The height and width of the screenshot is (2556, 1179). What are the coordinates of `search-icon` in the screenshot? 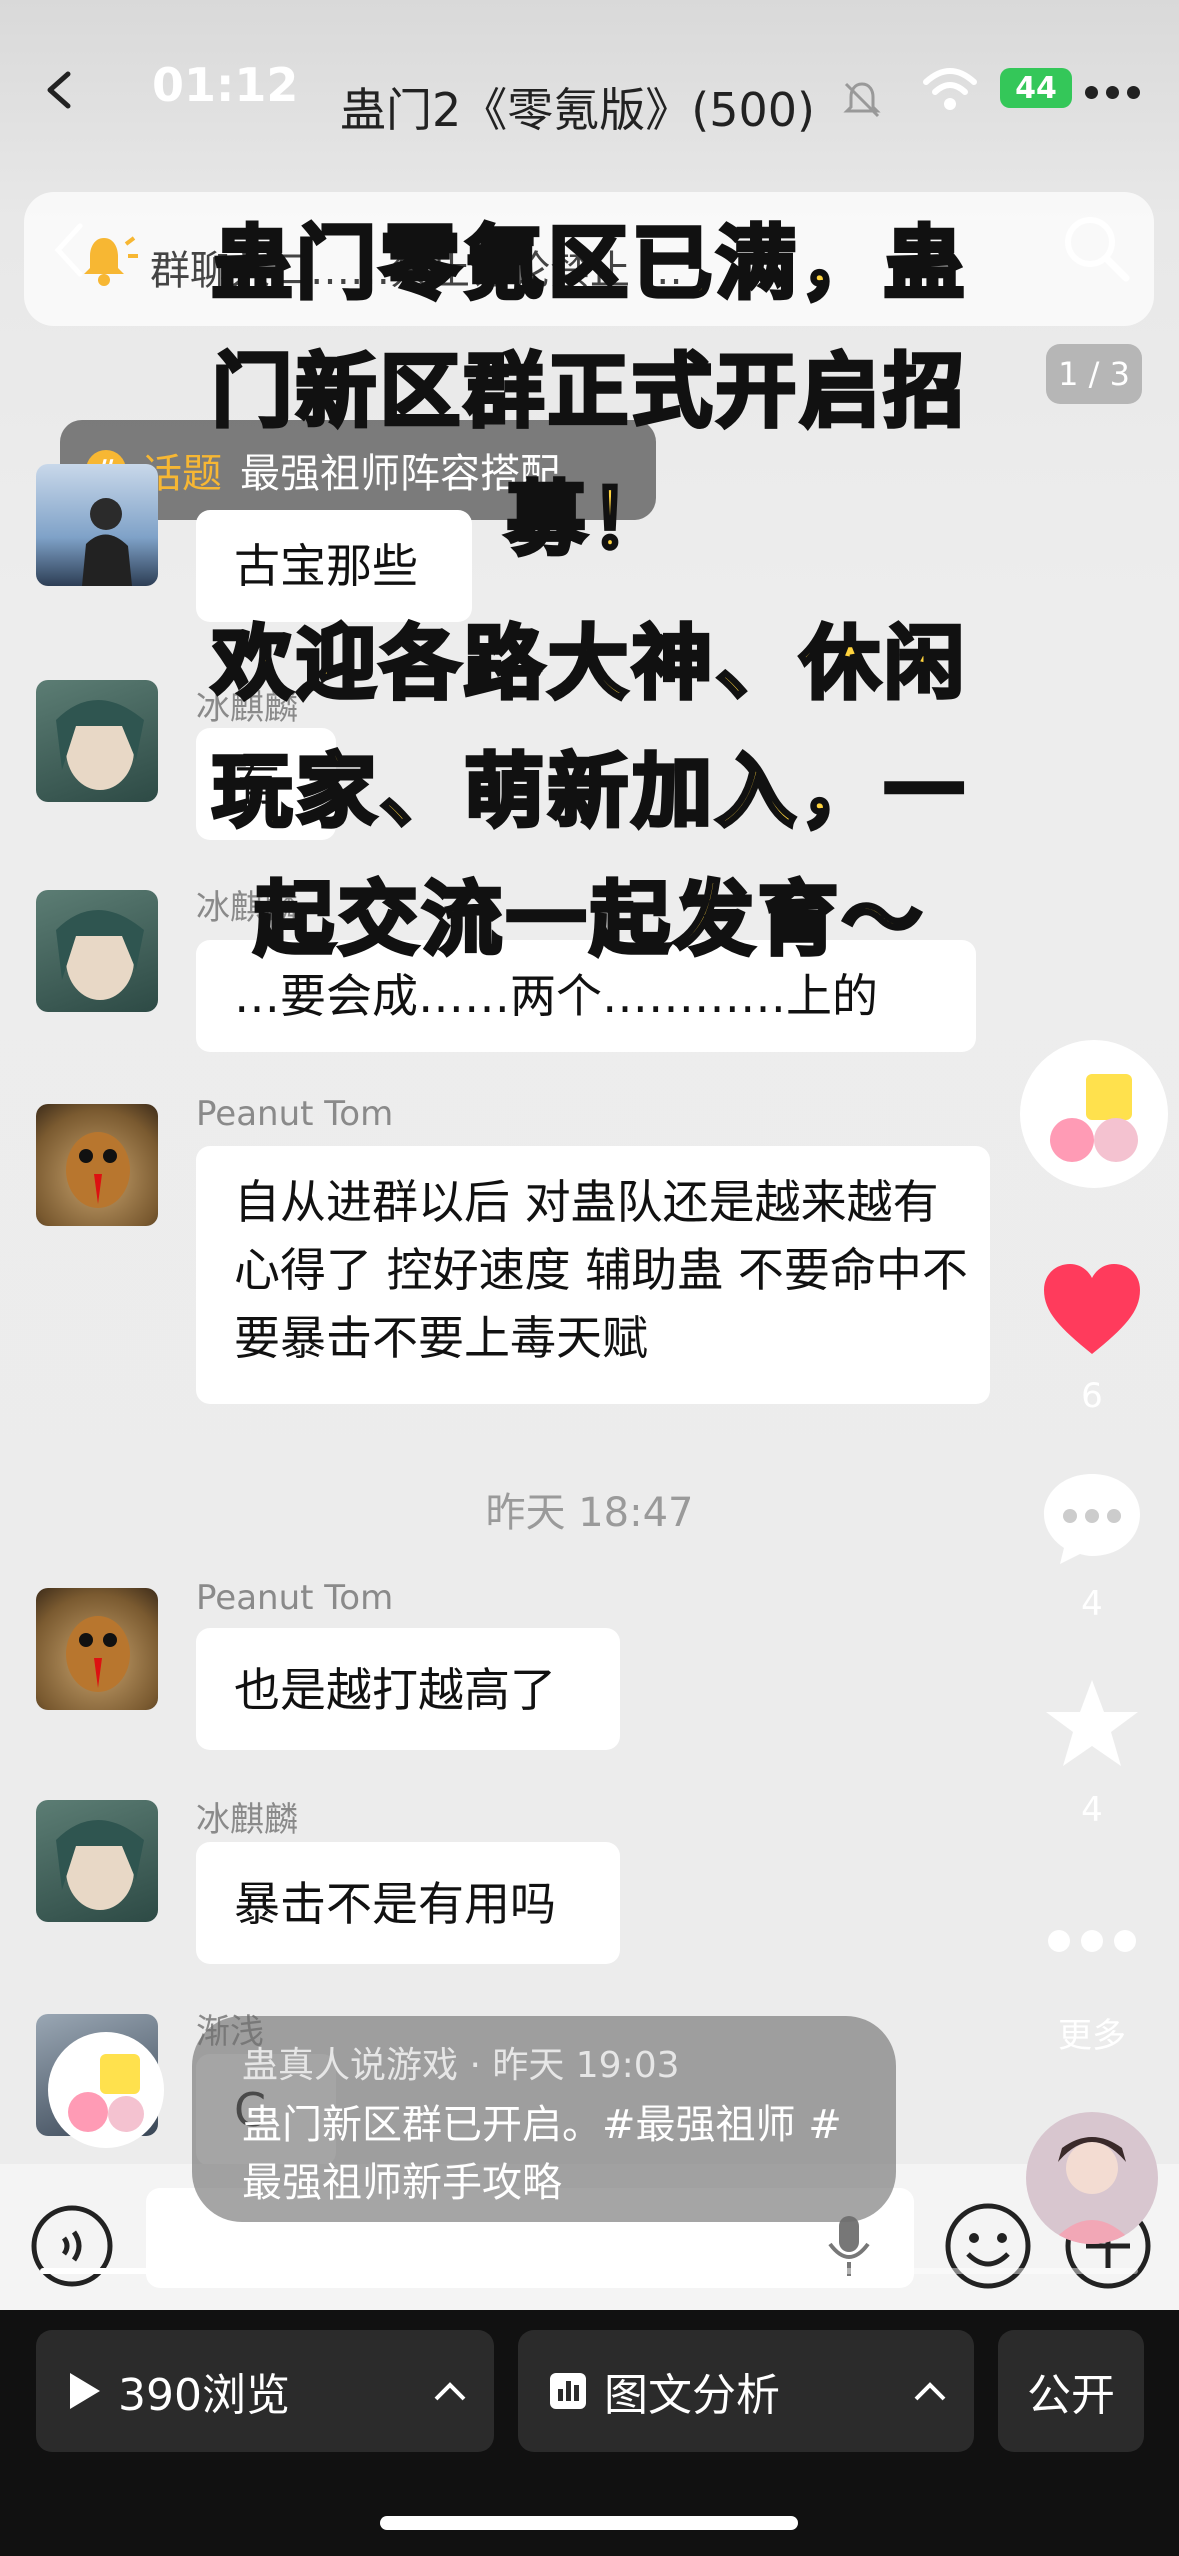 It's located at (1096, 248).